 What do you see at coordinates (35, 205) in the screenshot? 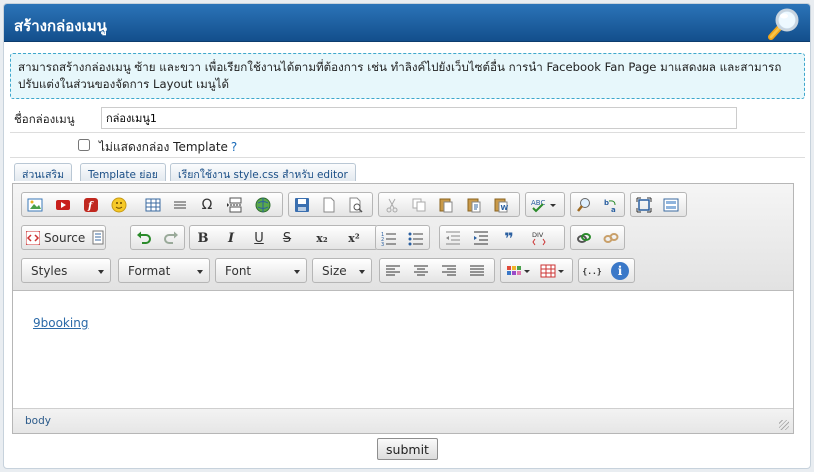
I see `image-icon` at bounding box center [35, 205].